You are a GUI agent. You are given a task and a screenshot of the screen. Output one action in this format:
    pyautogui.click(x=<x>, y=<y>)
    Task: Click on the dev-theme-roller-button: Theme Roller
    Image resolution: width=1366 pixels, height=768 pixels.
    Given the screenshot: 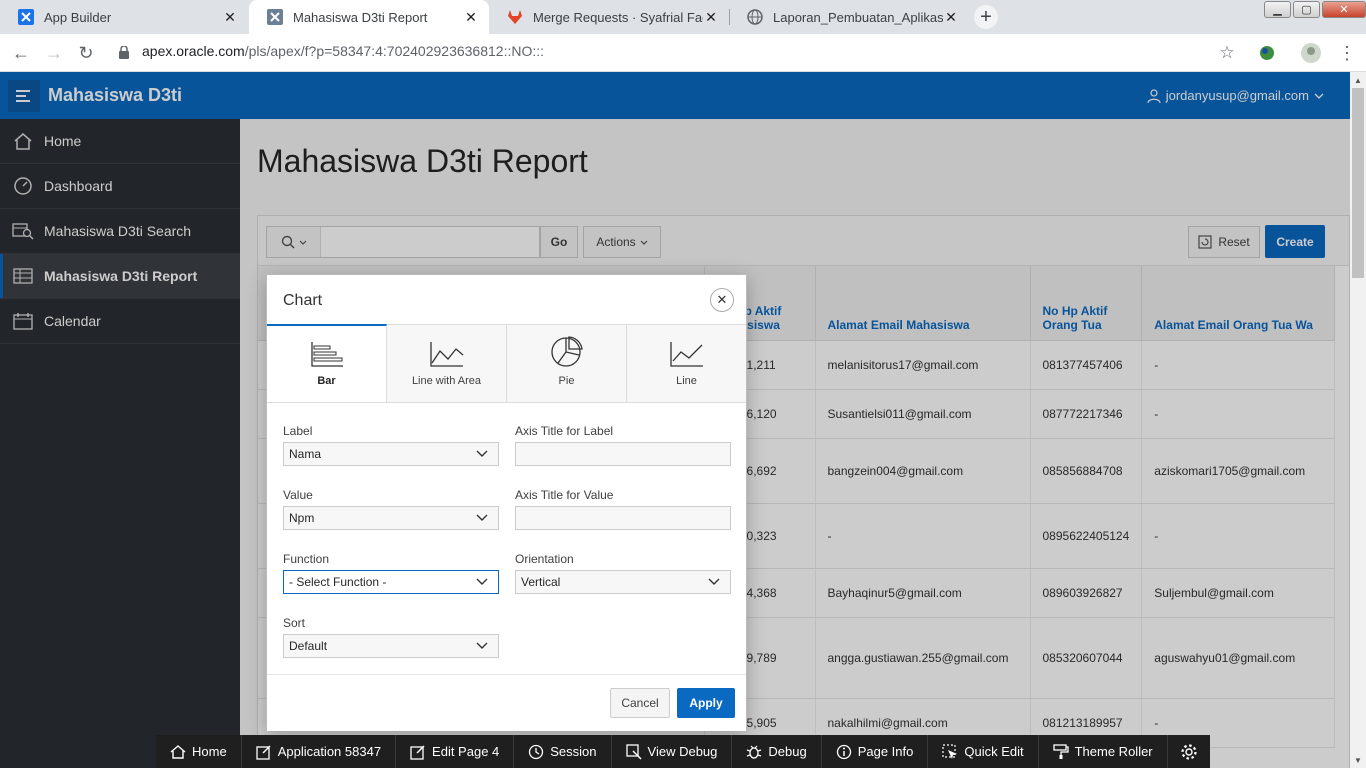 What is the action you would take?
    pyautogui.click(x=1103, y=751)
    